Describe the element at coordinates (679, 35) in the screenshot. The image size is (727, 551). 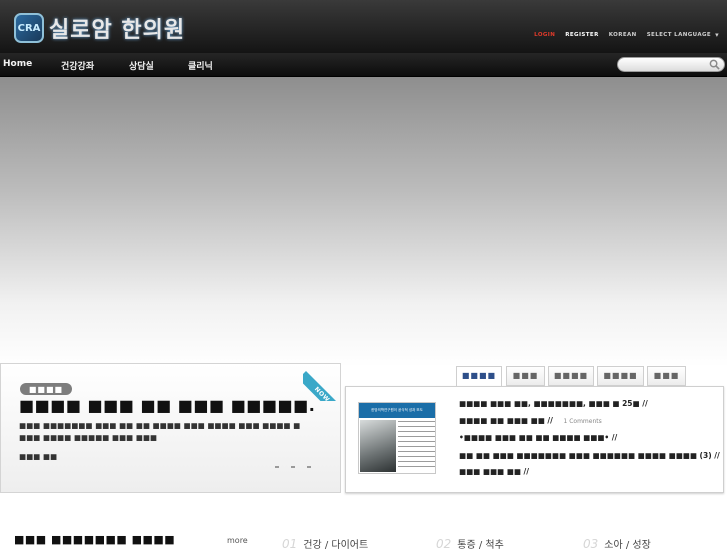
I see `select-language-dropdown: SELECT LANGUAGE` at that location.